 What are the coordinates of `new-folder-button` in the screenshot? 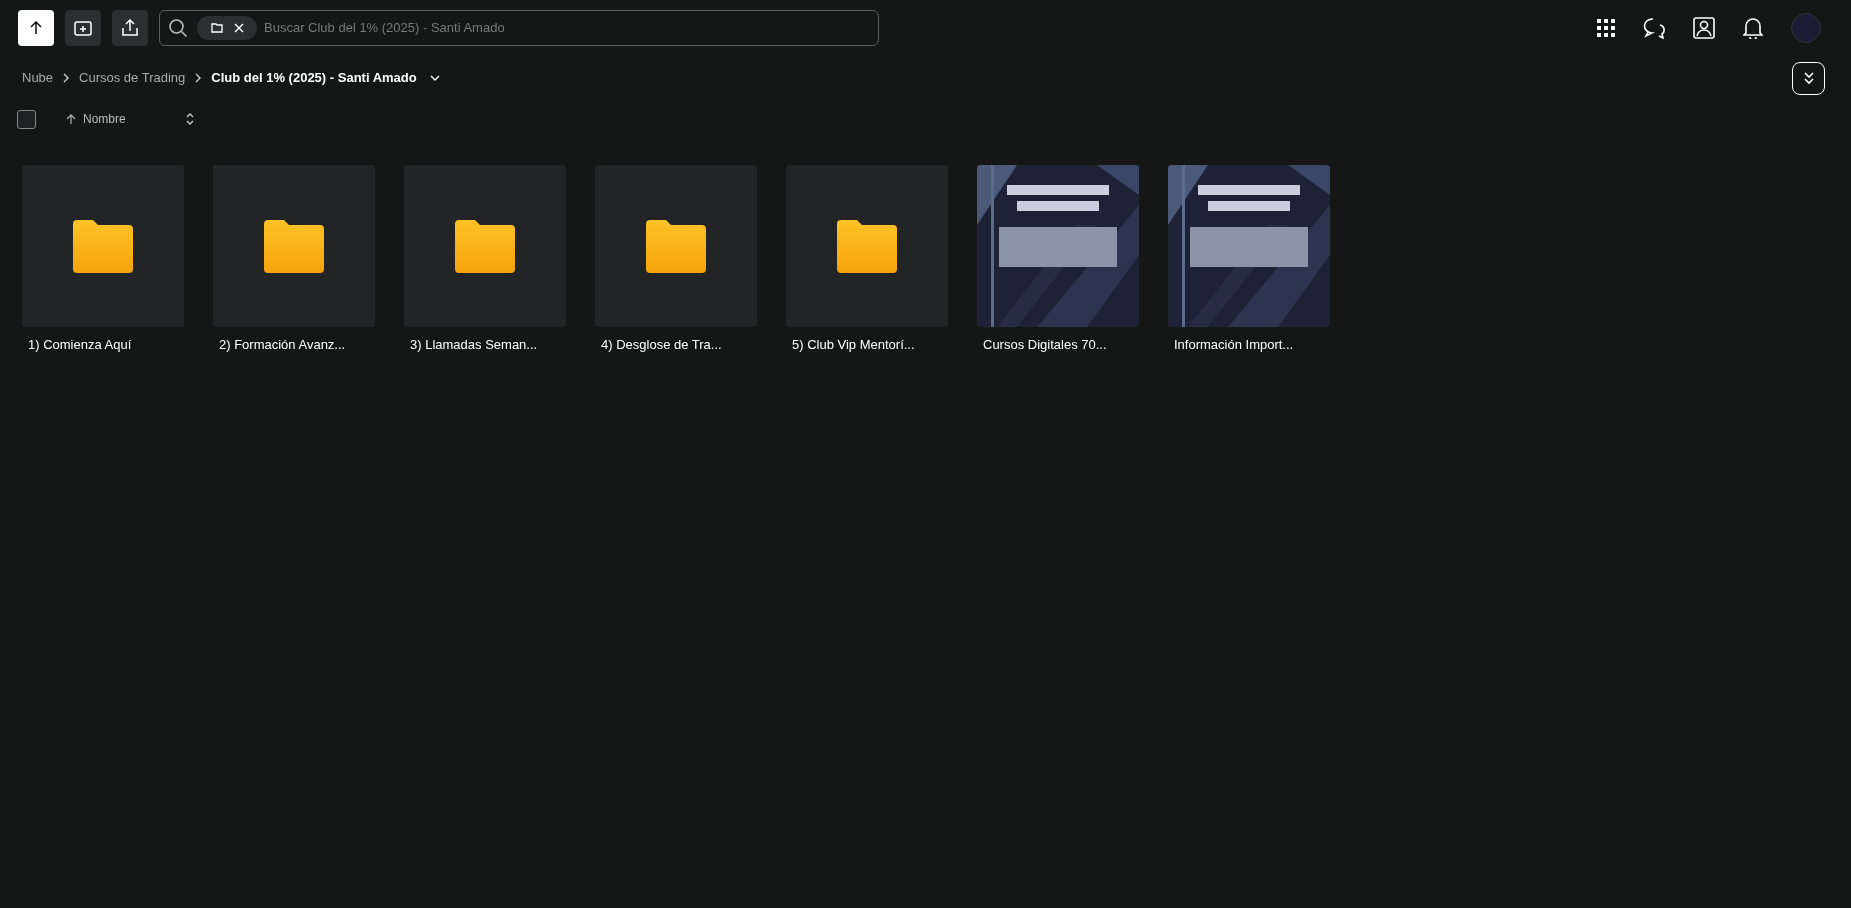 It's located at (83, 28).